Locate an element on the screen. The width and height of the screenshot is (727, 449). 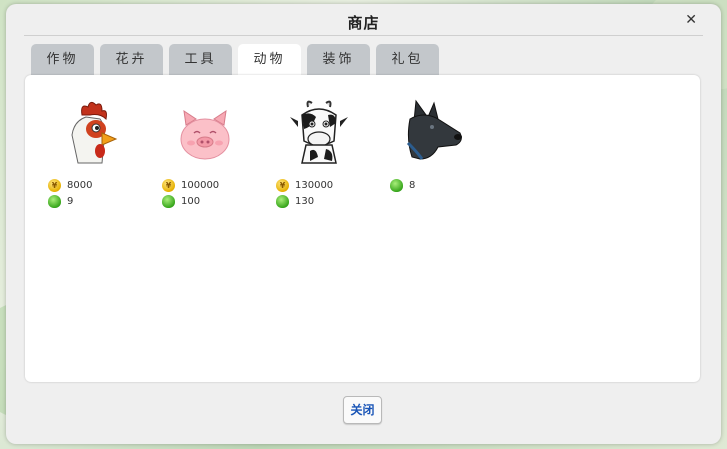
tab-crops: 作物 is located at coordinates (62, 59).